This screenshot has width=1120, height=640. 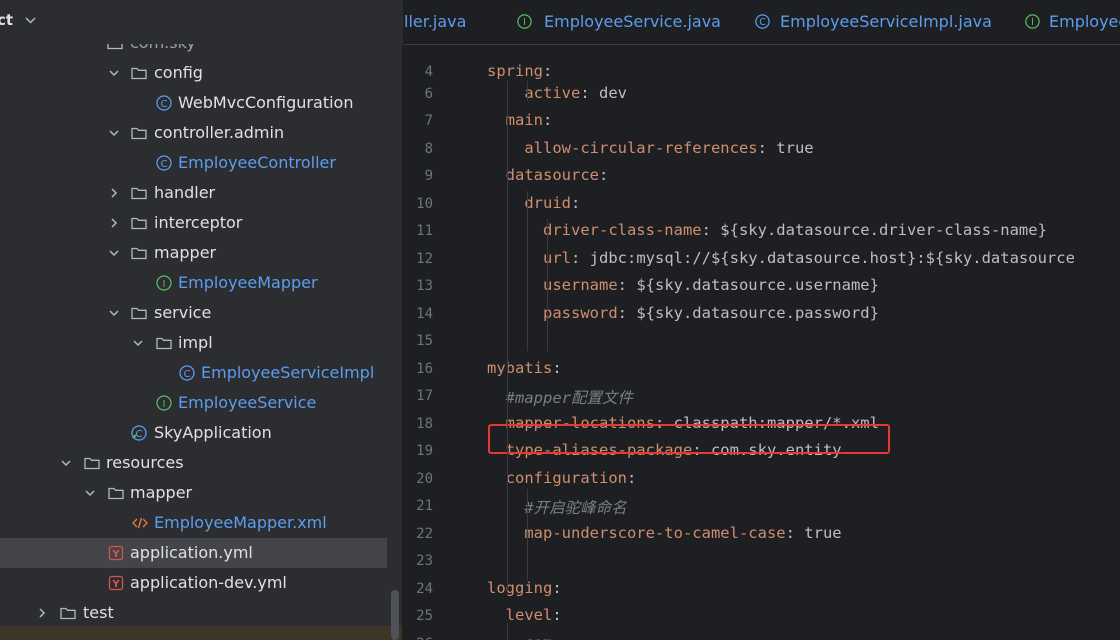 I want to click on tree-item: C EmployeeController, so click(x=201, y=163).